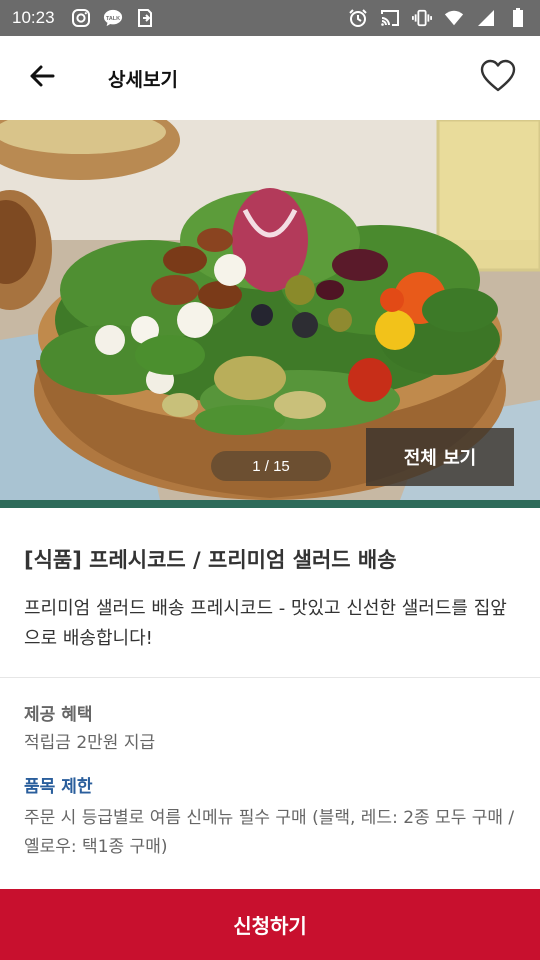  Describe the element at coordinates (270, 78) in the screenshot. I see `app-bar: 상세보기` at that location.